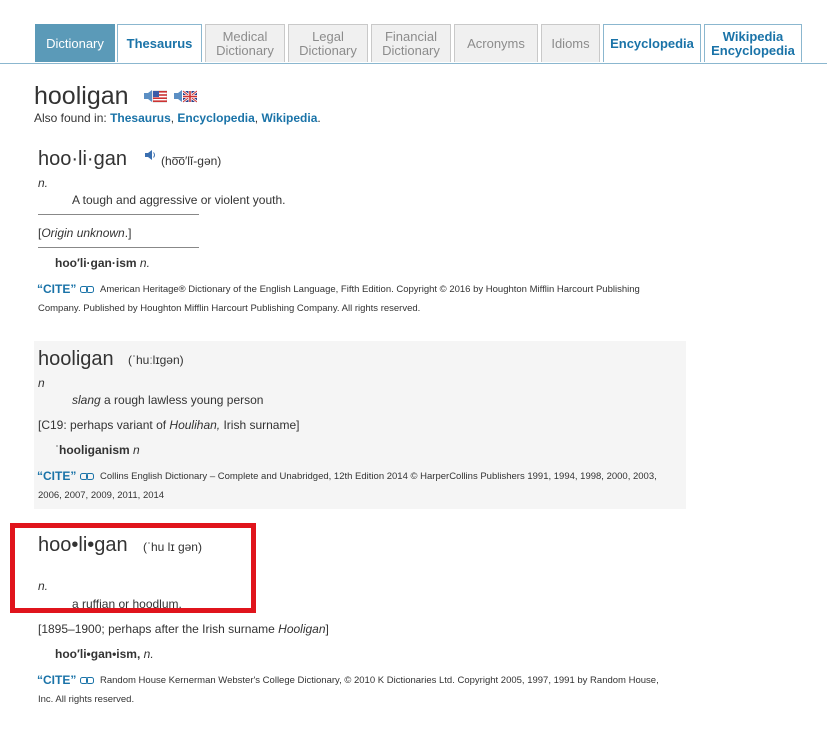 The image size is (827, 737). I want to click on part-of-speech: n., so click(43, 183).